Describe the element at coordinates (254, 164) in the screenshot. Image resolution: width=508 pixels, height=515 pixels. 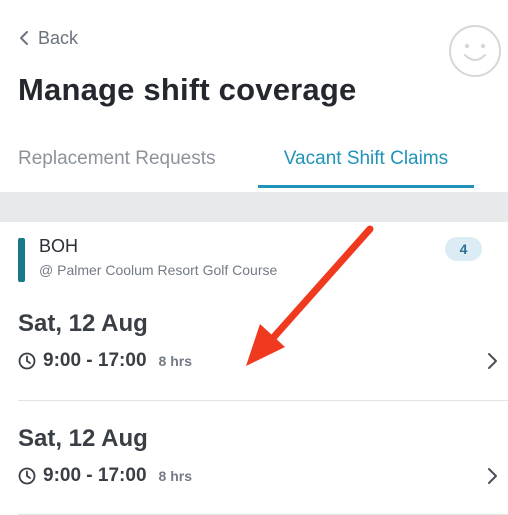
I see `tab-bar: Replacement Requests Vacant Shift Claims` at that location.